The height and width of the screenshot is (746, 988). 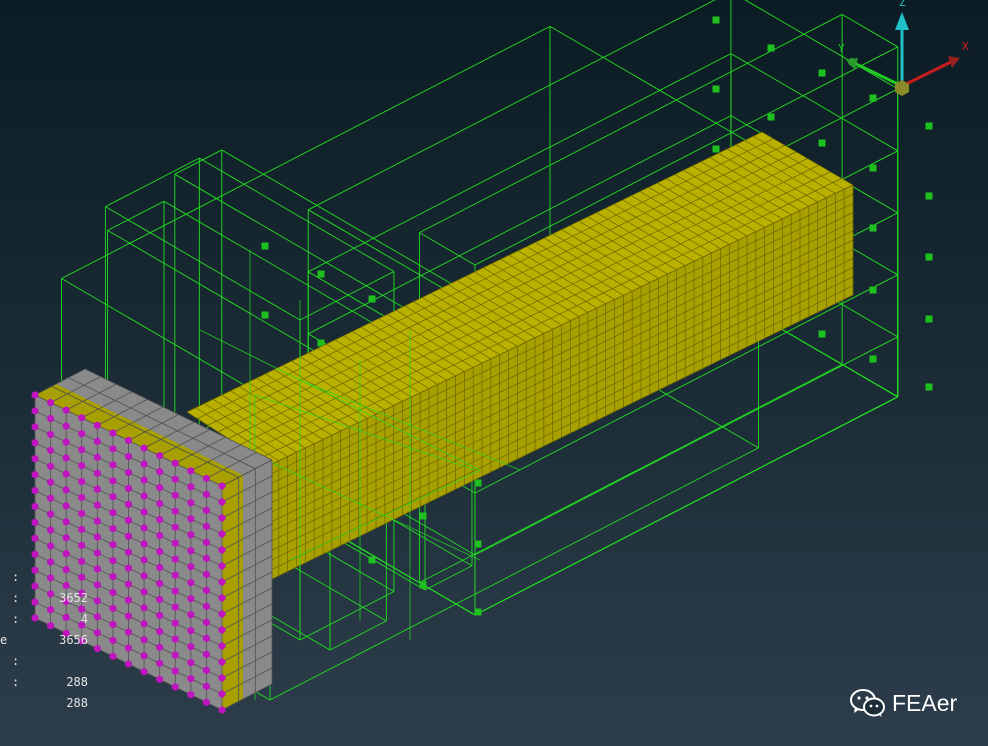 I want to click on watermark-text: FEAer, so click(x=925, y=702).